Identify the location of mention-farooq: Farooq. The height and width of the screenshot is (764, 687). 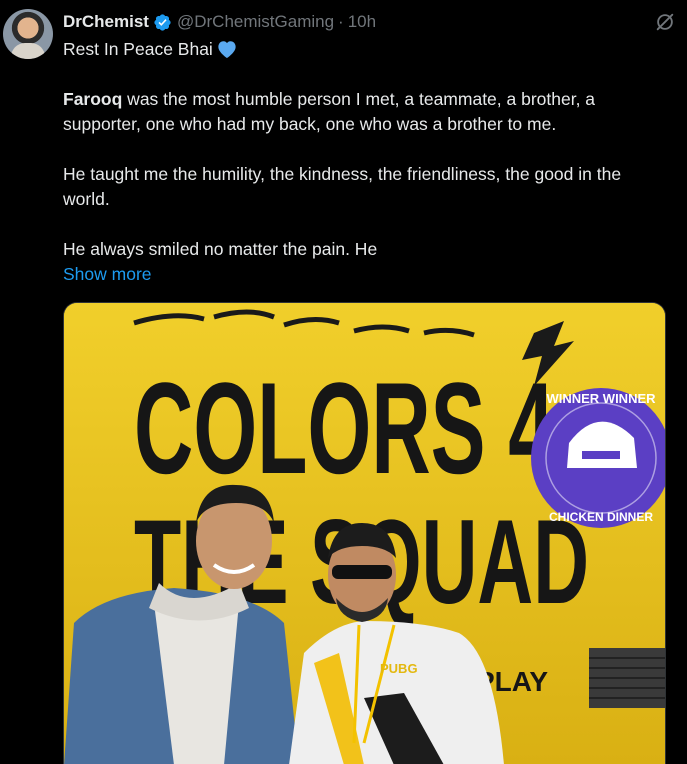
(93, 99).